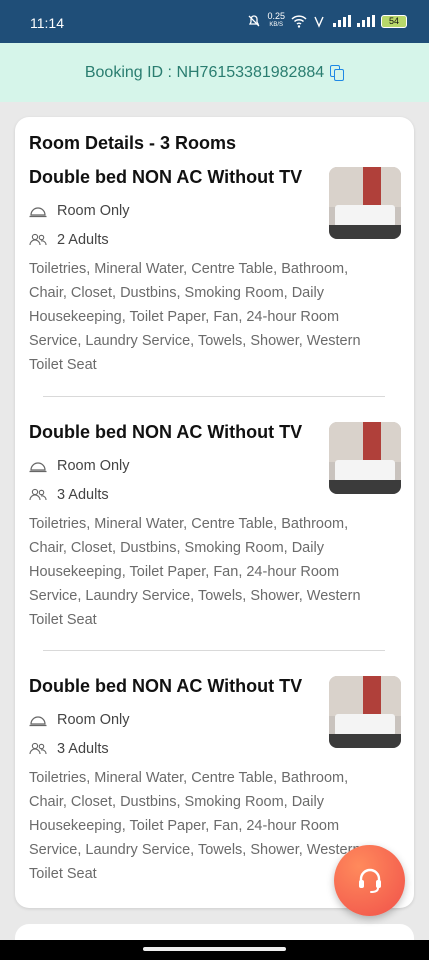 The width and height of the screenshot is (429, 960). I want to click on support-button, so click(369, 880).